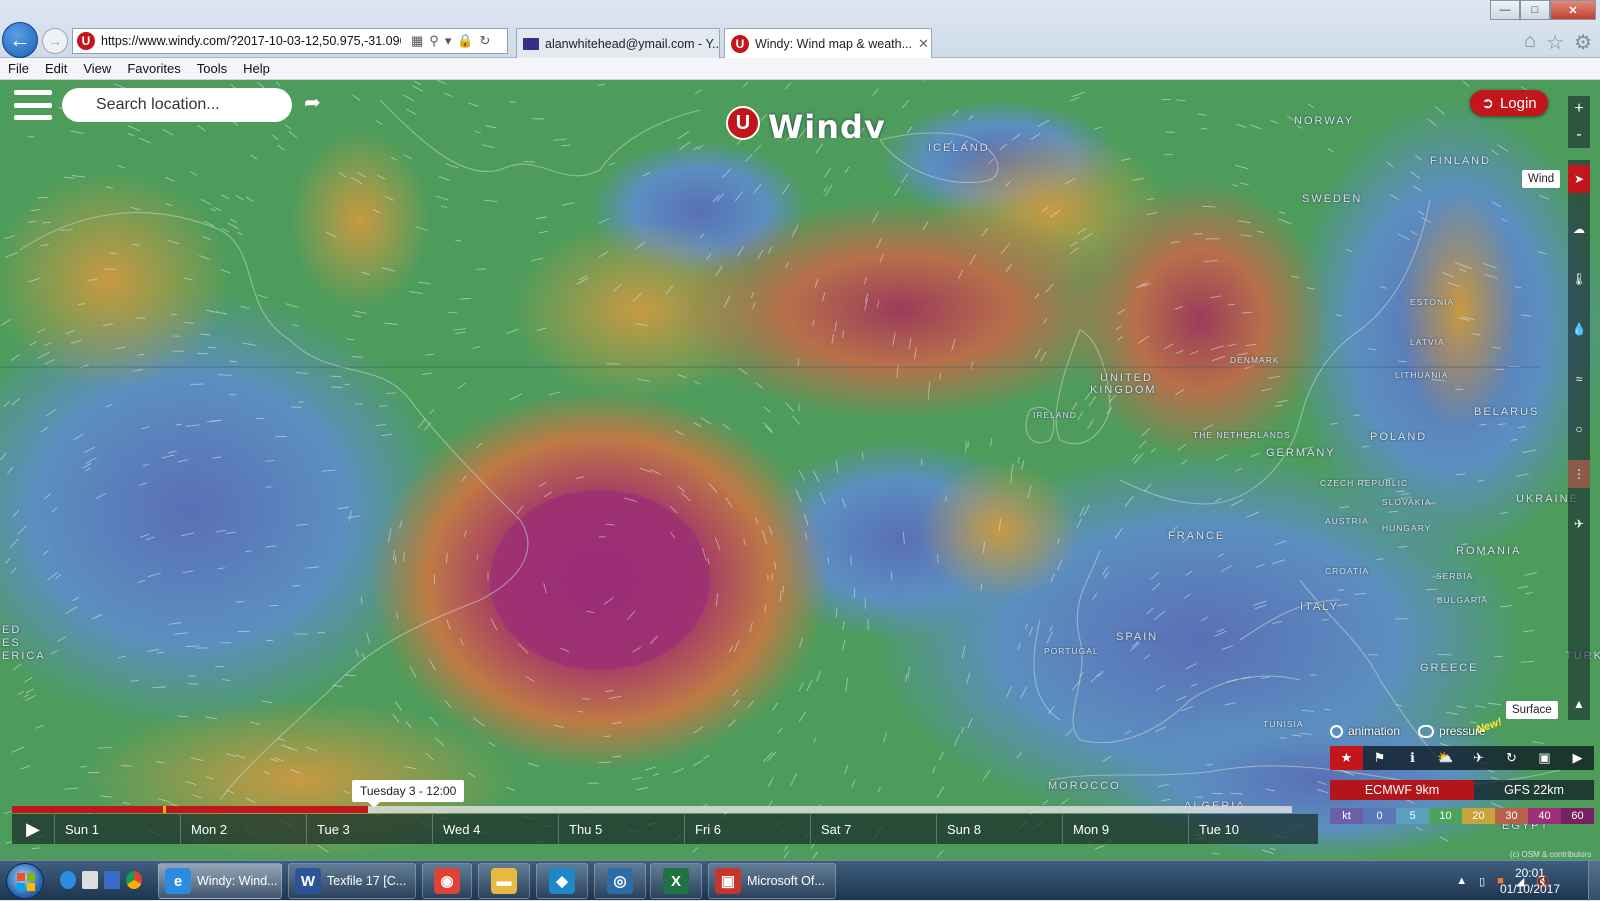 This screenshot has height=901, width=1600. I want to click on zoom-in-button: +, so click(1578, 109).